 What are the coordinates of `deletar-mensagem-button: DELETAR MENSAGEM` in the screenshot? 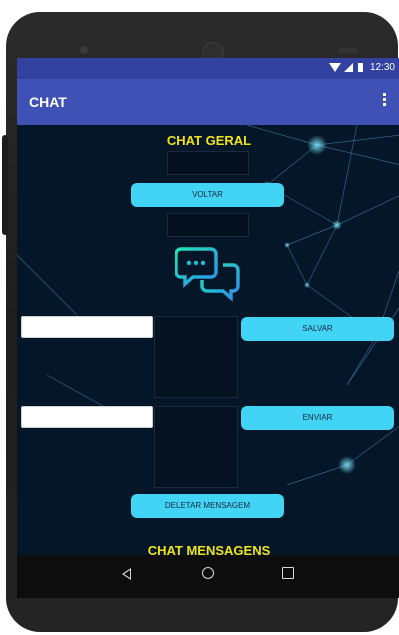 It's located at (207, 506).